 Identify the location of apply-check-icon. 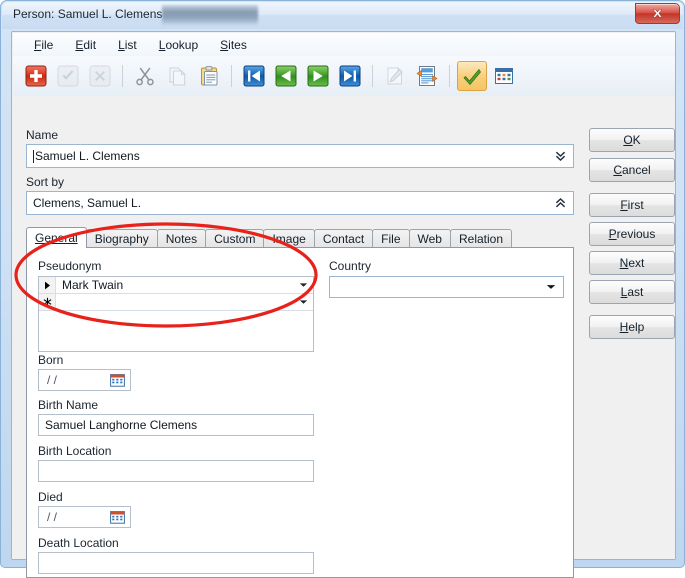
(472, 77).